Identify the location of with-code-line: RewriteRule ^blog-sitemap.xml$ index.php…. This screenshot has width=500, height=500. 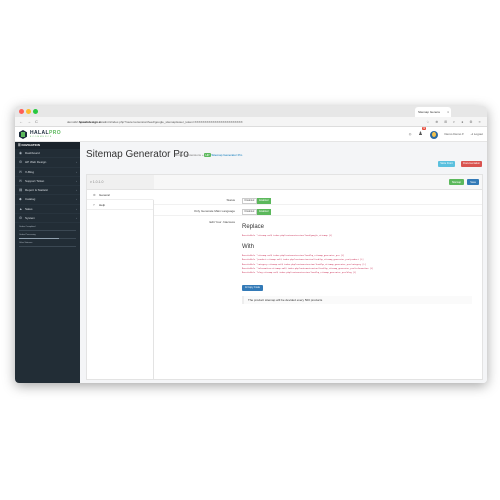
(299, 273).